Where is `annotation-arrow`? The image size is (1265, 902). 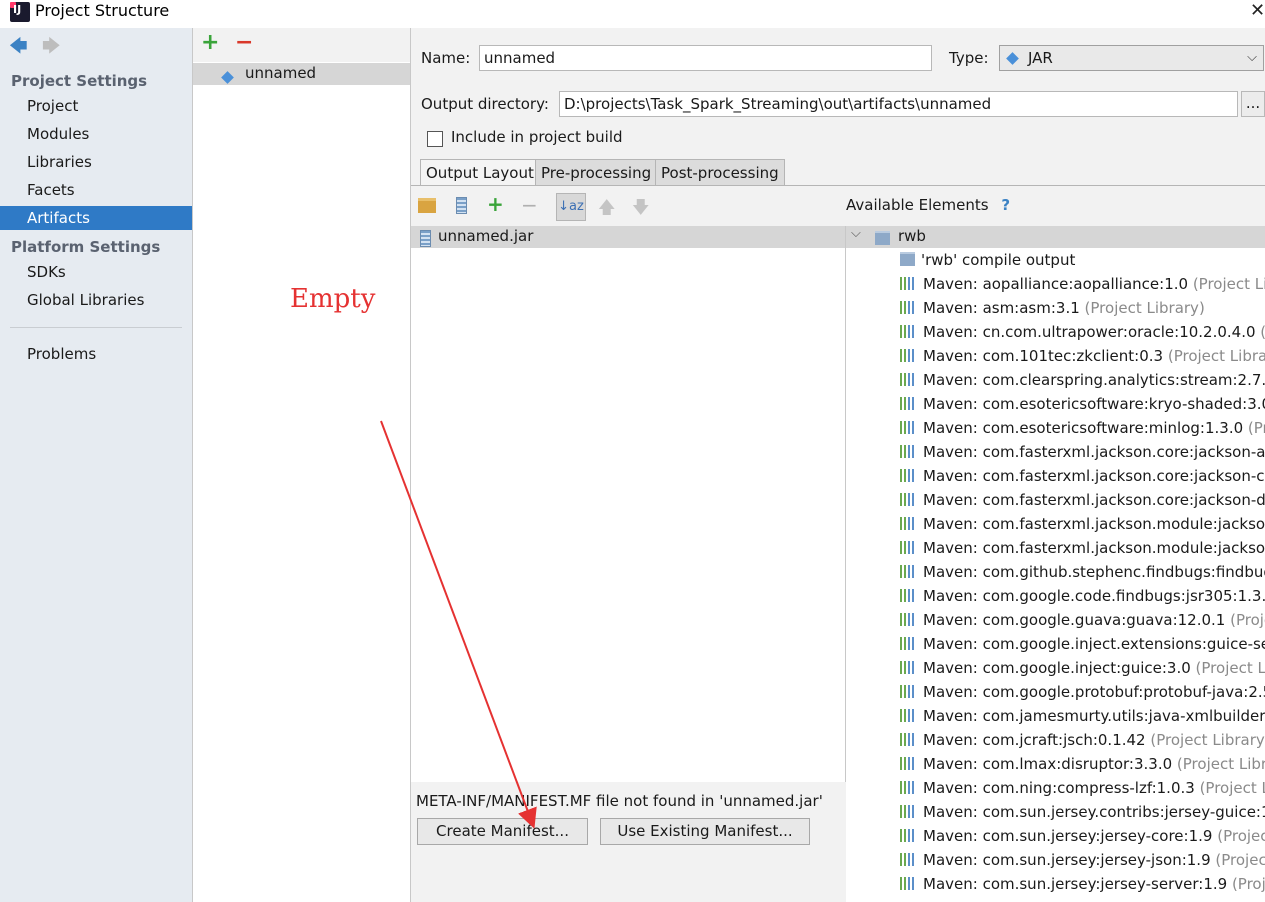
annotation-arrow is located at coordinates (458, 624).